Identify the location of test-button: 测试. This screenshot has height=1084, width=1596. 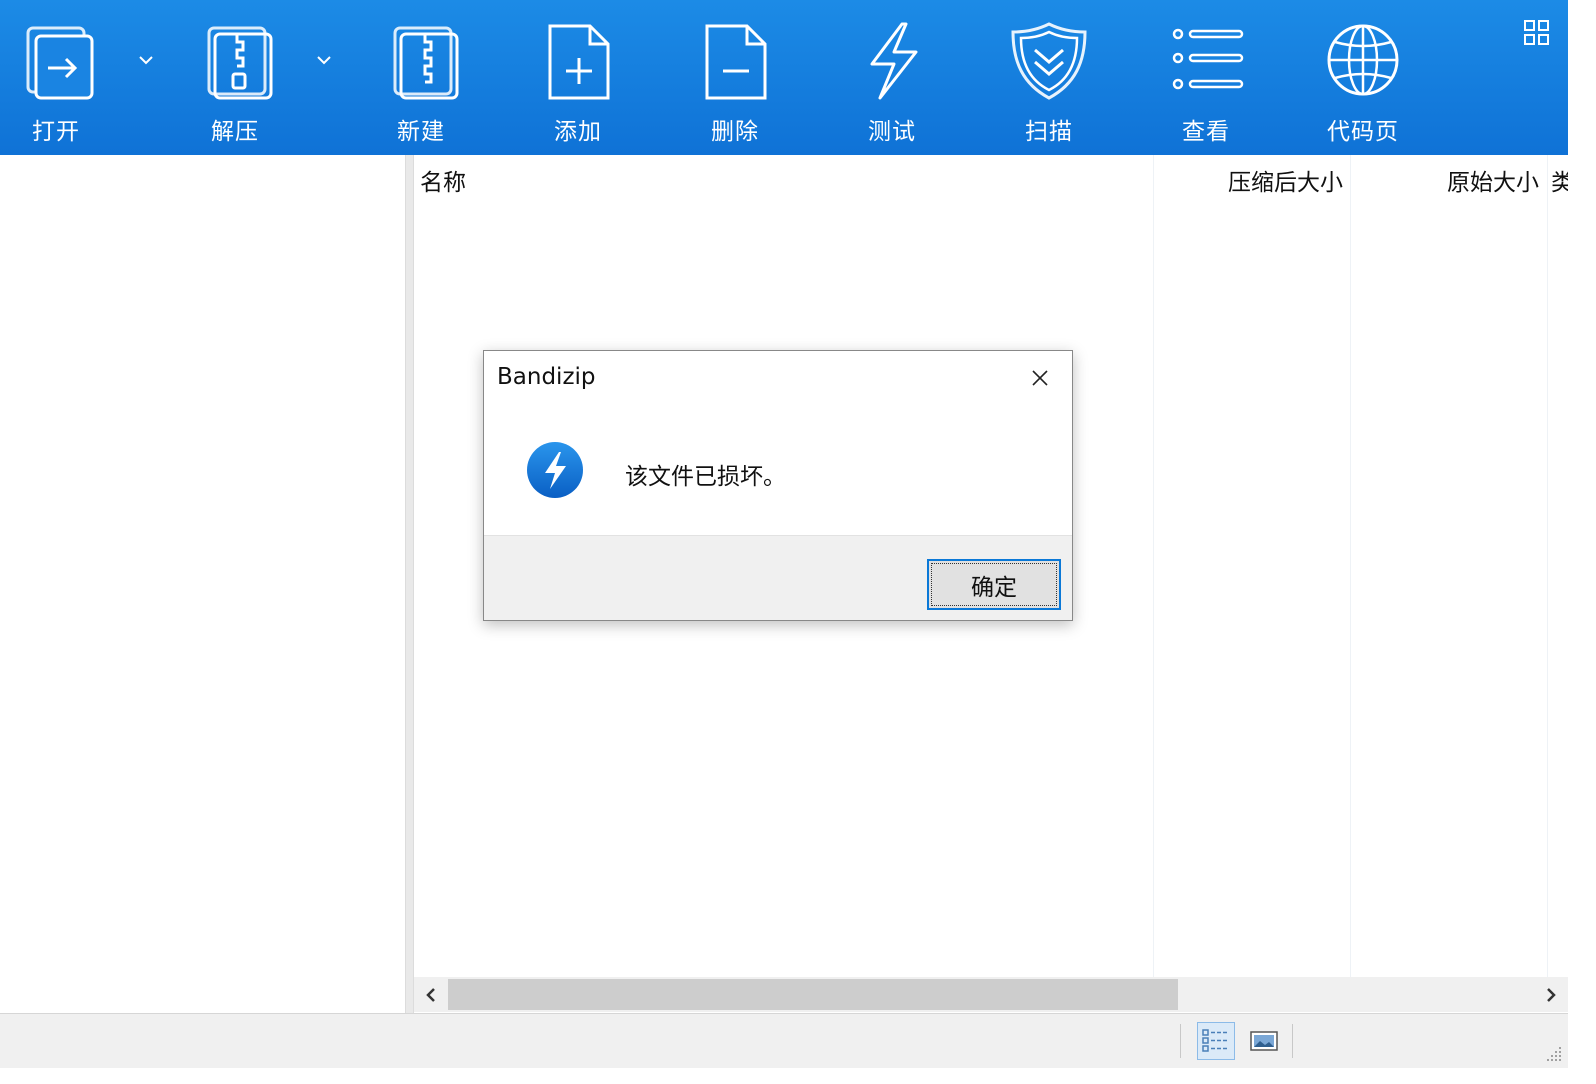
(892, 83).